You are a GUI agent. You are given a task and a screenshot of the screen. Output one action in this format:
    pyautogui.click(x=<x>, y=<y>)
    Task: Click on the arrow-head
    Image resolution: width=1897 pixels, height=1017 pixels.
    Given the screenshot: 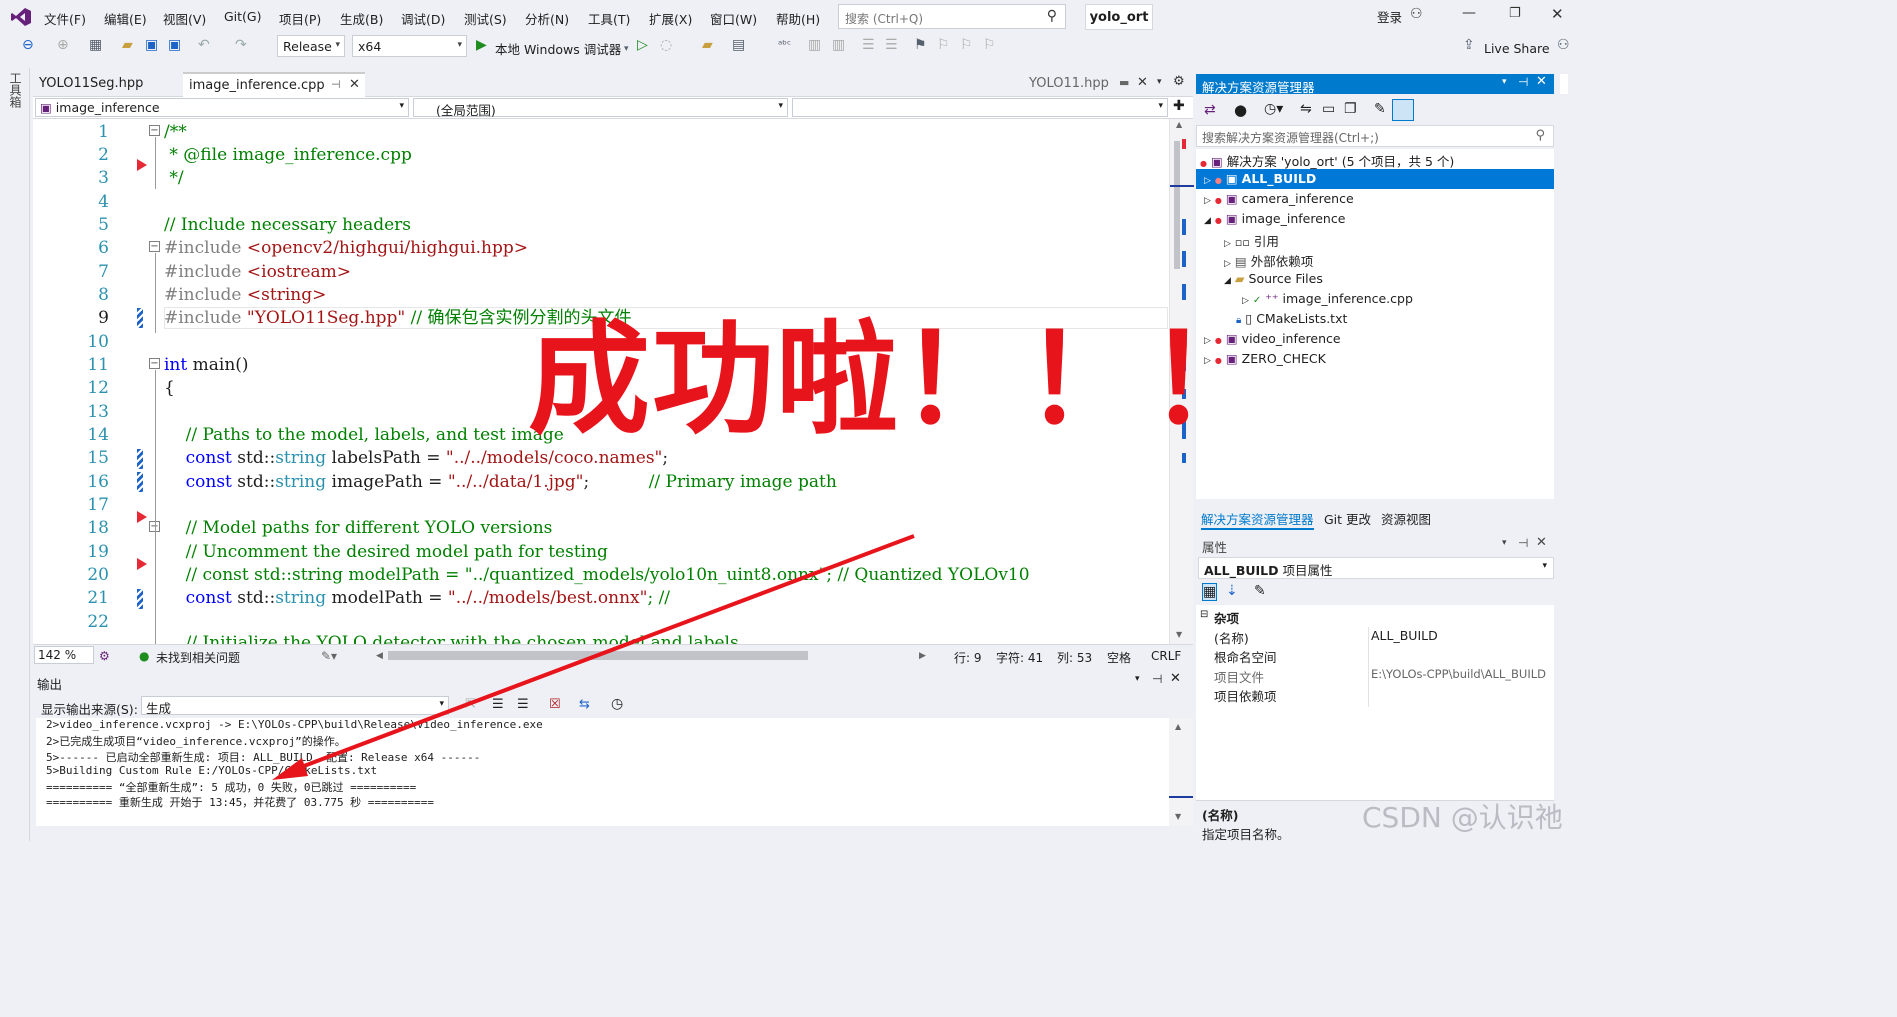 What is the action you would take?
    pyautogui.click(x=290, y=769)
    